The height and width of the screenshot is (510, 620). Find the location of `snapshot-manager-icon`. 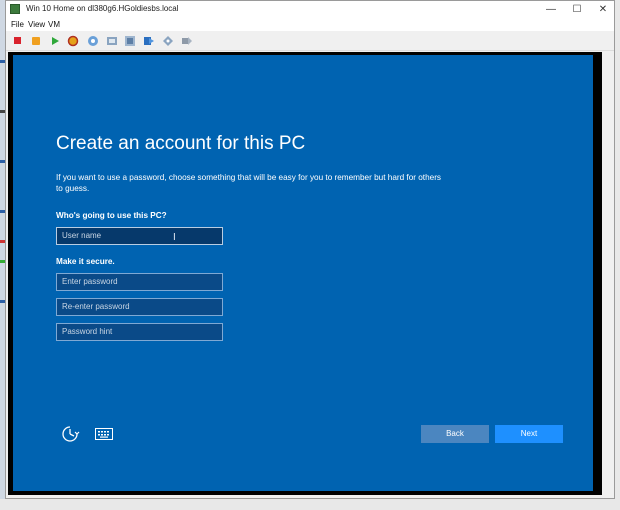

snapshot-manager-icon is located at coordinates (111, 40).